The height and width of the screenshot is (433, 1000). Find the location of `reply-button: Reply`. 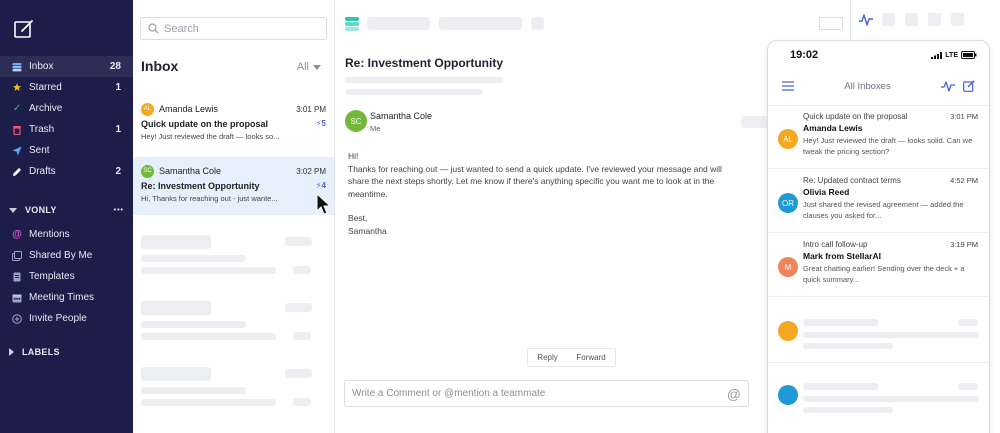

reply-button: Reply is located at coordinates (547, 357).